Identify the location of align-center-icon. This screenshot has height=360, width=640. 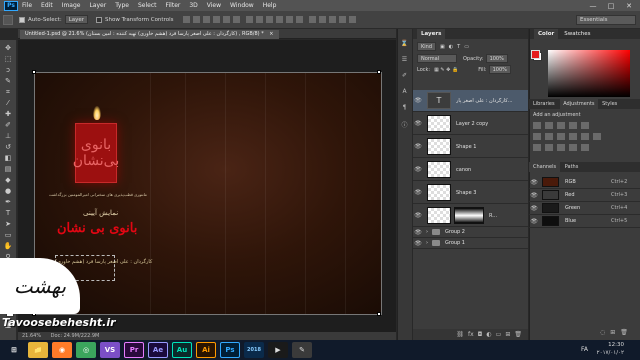
(227, 19).